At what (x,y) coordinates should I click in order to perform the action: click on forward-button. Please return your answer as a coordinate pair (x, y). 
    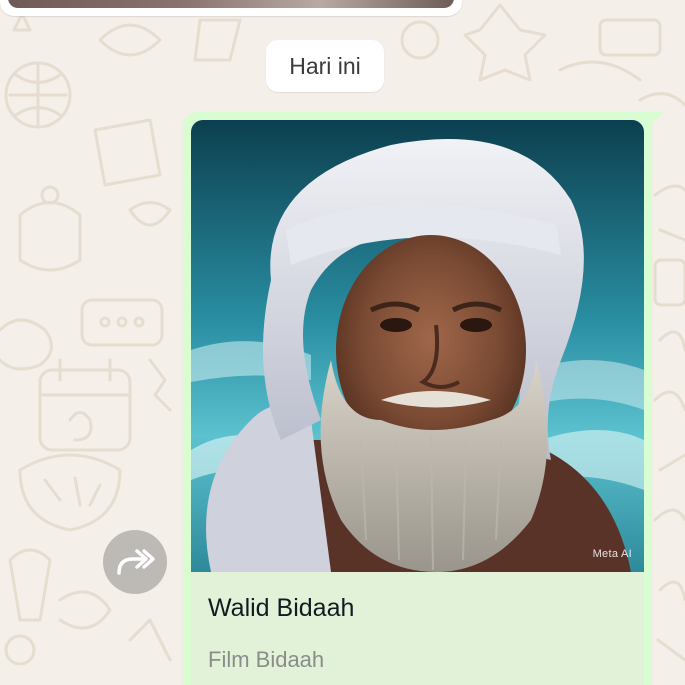
    Looking at the image, I should click on (135, 562).